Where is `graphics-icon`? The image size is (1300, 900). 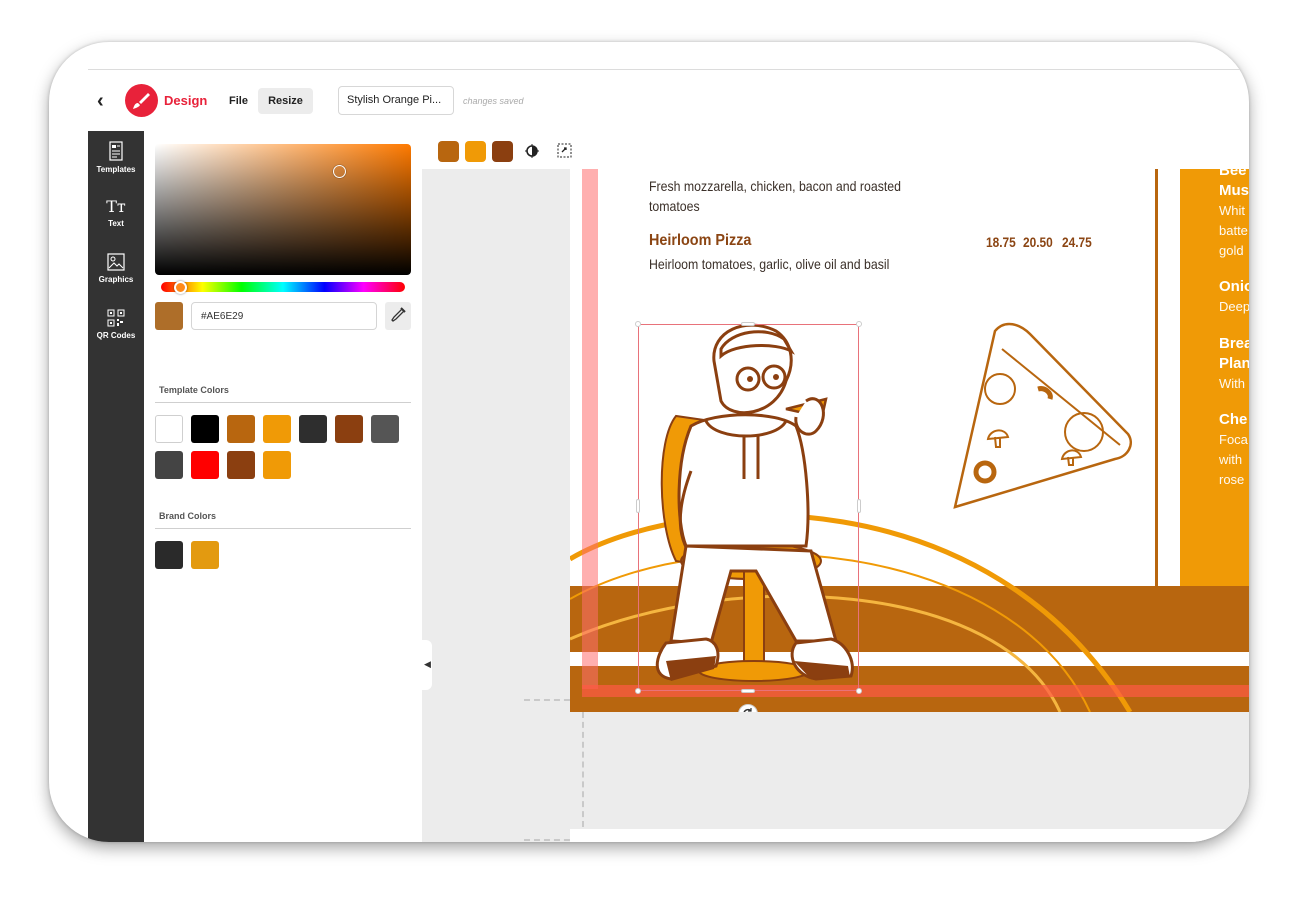 graphics-icon is located at coordinates (116, 262).